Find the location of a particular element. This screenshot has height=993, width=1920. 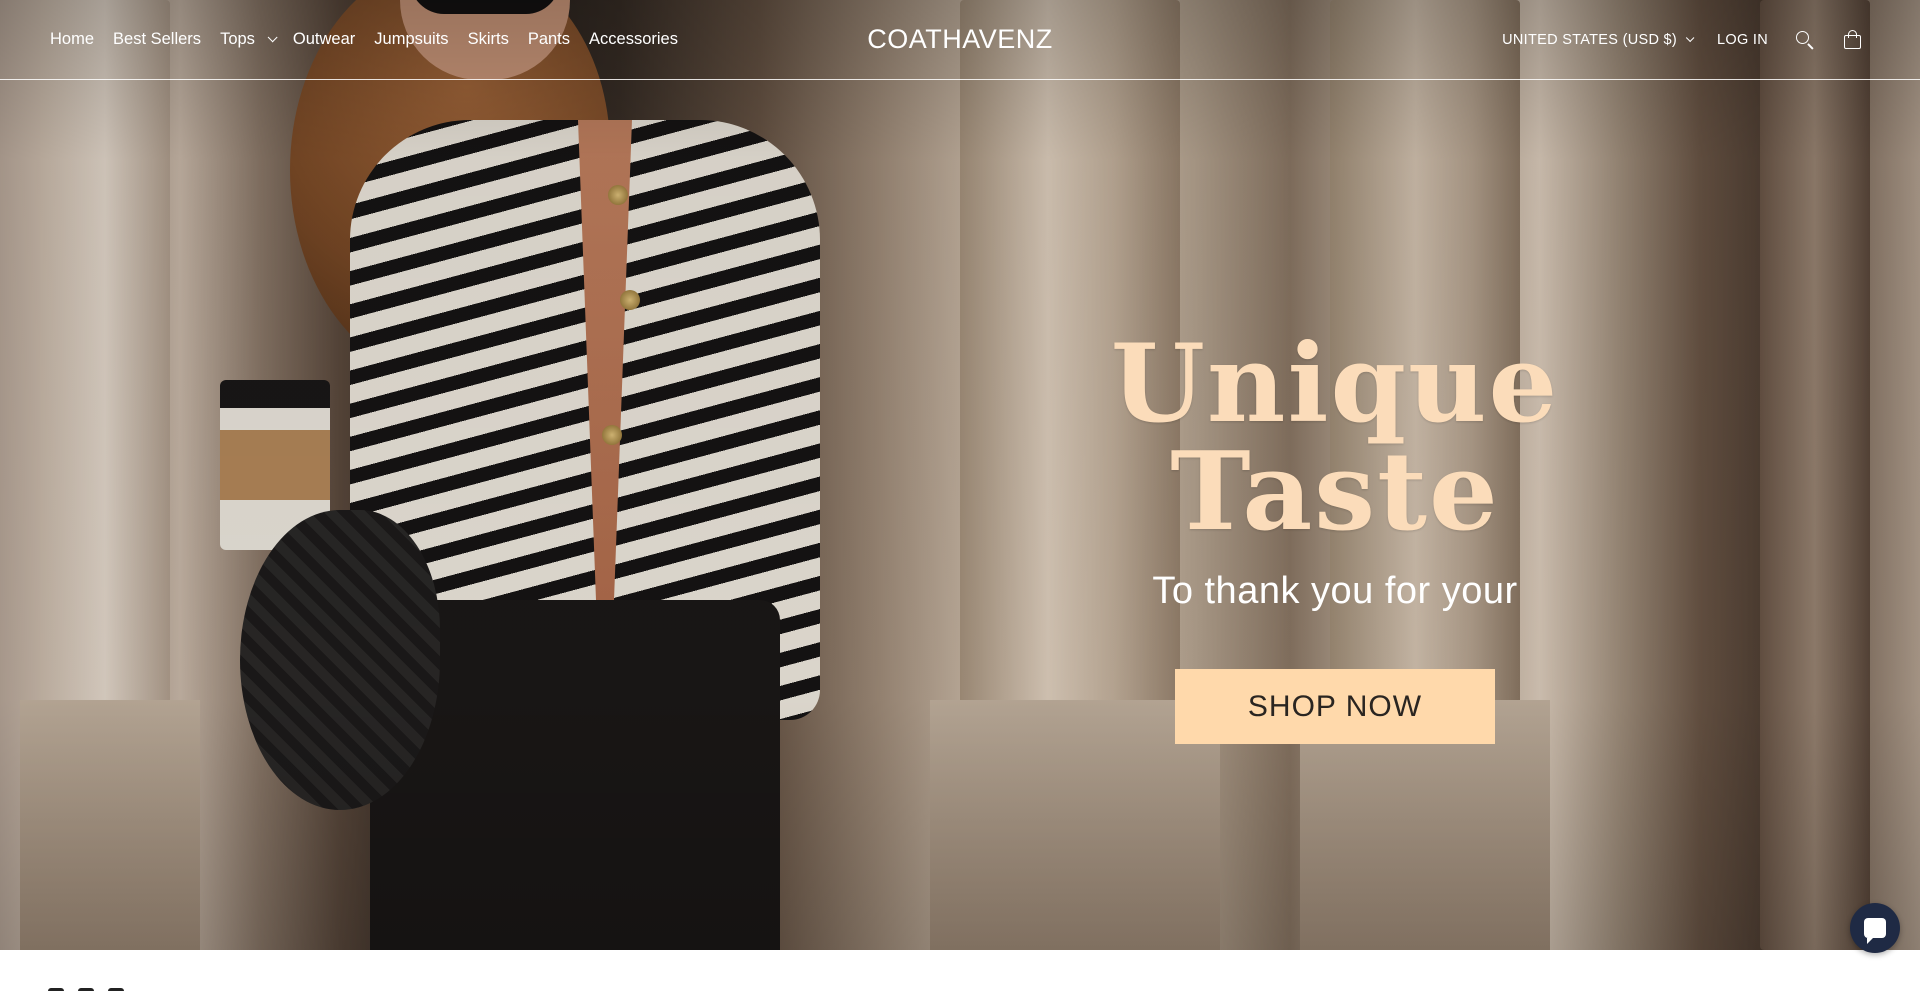

nav-item-tops: Tops is located at coordinates (249, 39).